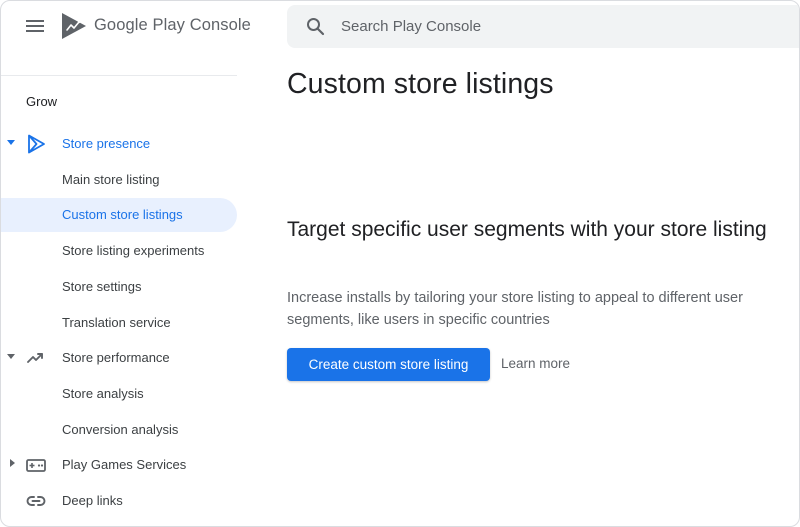  I want to click on menu-icon, so click(36, 26).